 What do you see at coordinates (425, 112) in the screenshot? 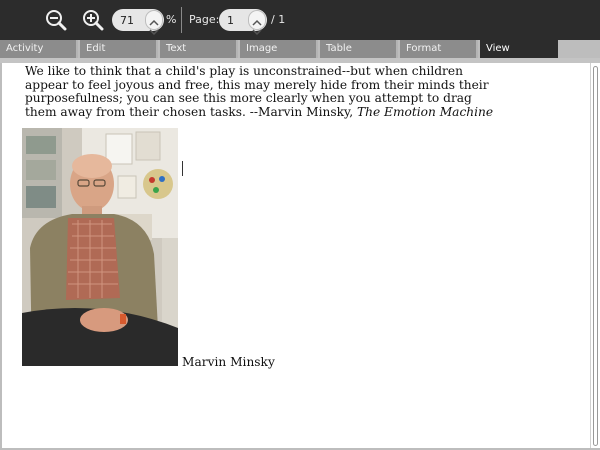
I see `quote-source-title: The Emotion Machine` at bounding box center [425, 112].